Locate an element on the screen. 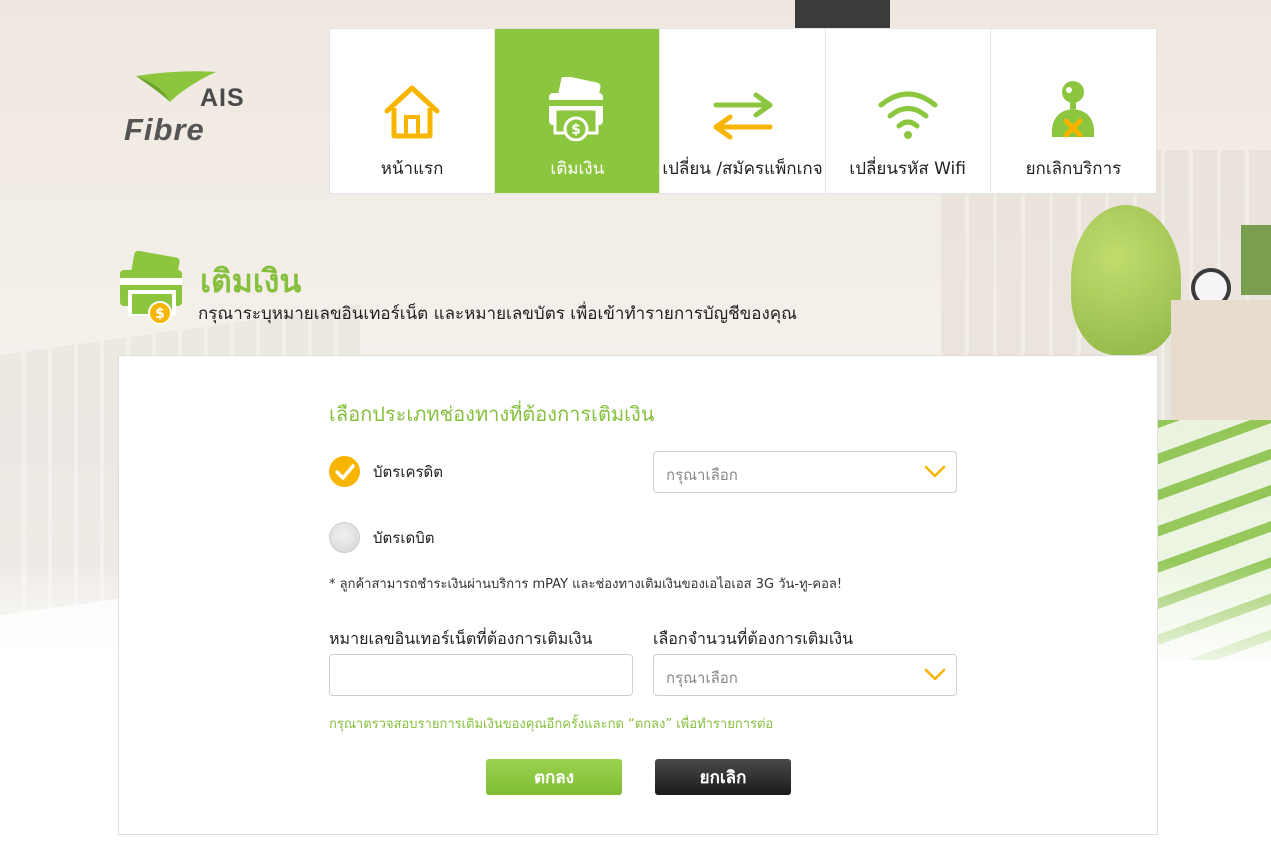 Image resolution: width=1271 pixels, height=861 pixels. option-credit-card: บัตรเครดิต is located at coordinates (386, 471).